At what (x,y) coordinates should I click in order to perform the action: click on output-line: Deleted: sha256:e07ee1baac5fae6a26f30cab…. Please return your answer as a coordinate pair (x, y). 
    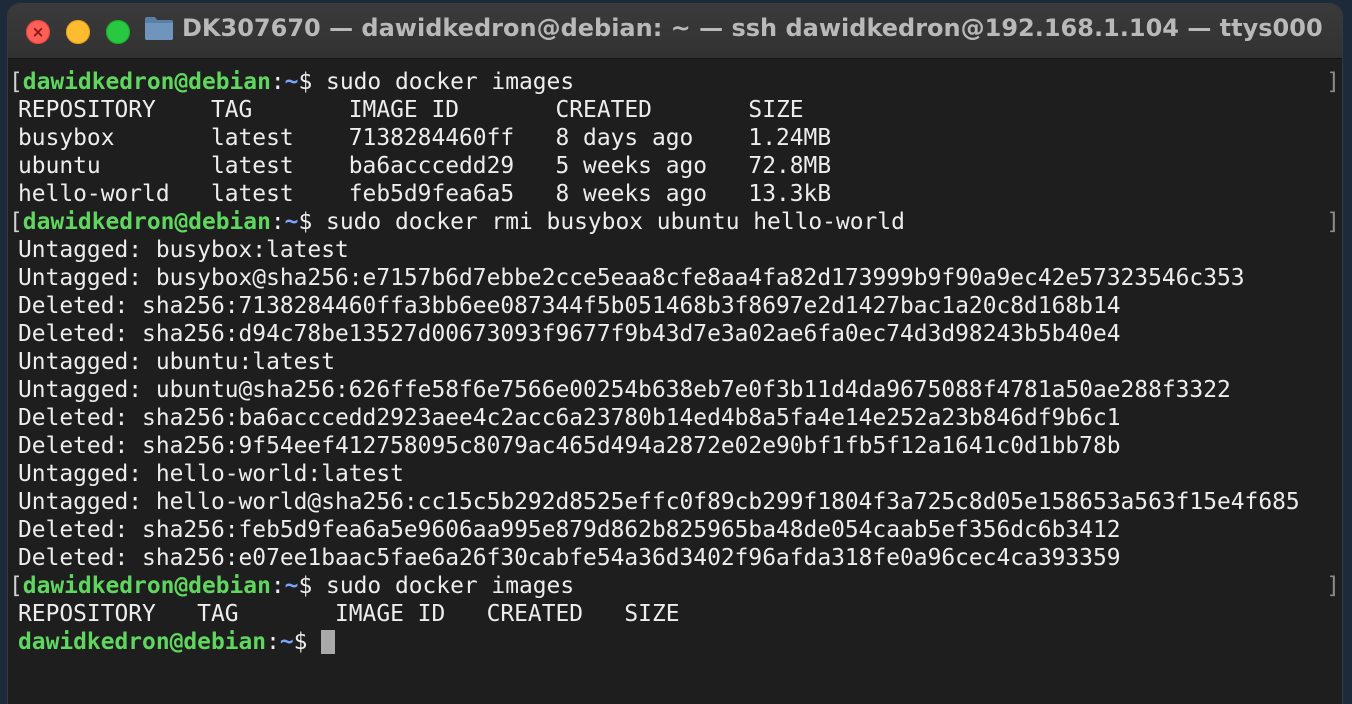
    Looking at the image, I should click on (680, 558).